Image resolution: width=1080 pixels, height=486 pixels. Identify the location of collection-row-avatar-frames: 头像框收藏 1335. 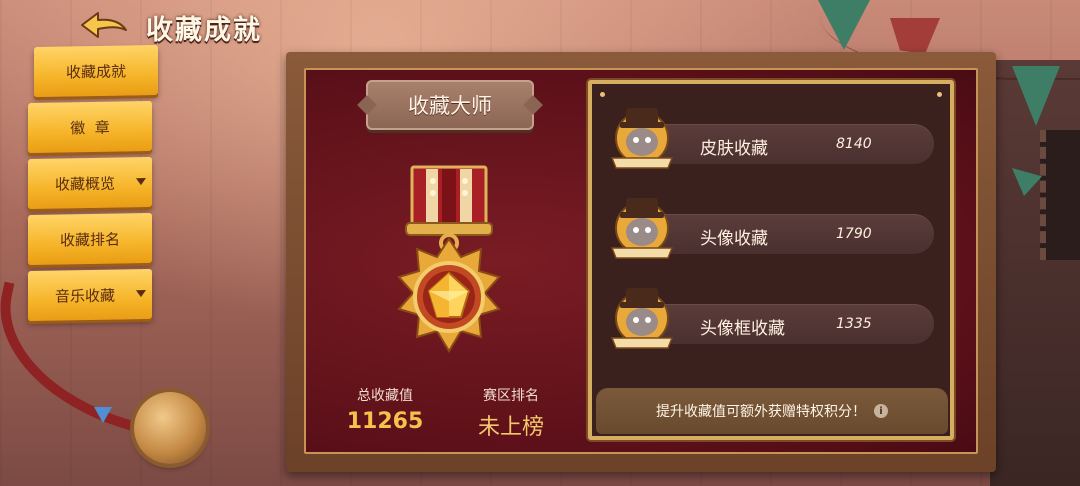
(769, 320).